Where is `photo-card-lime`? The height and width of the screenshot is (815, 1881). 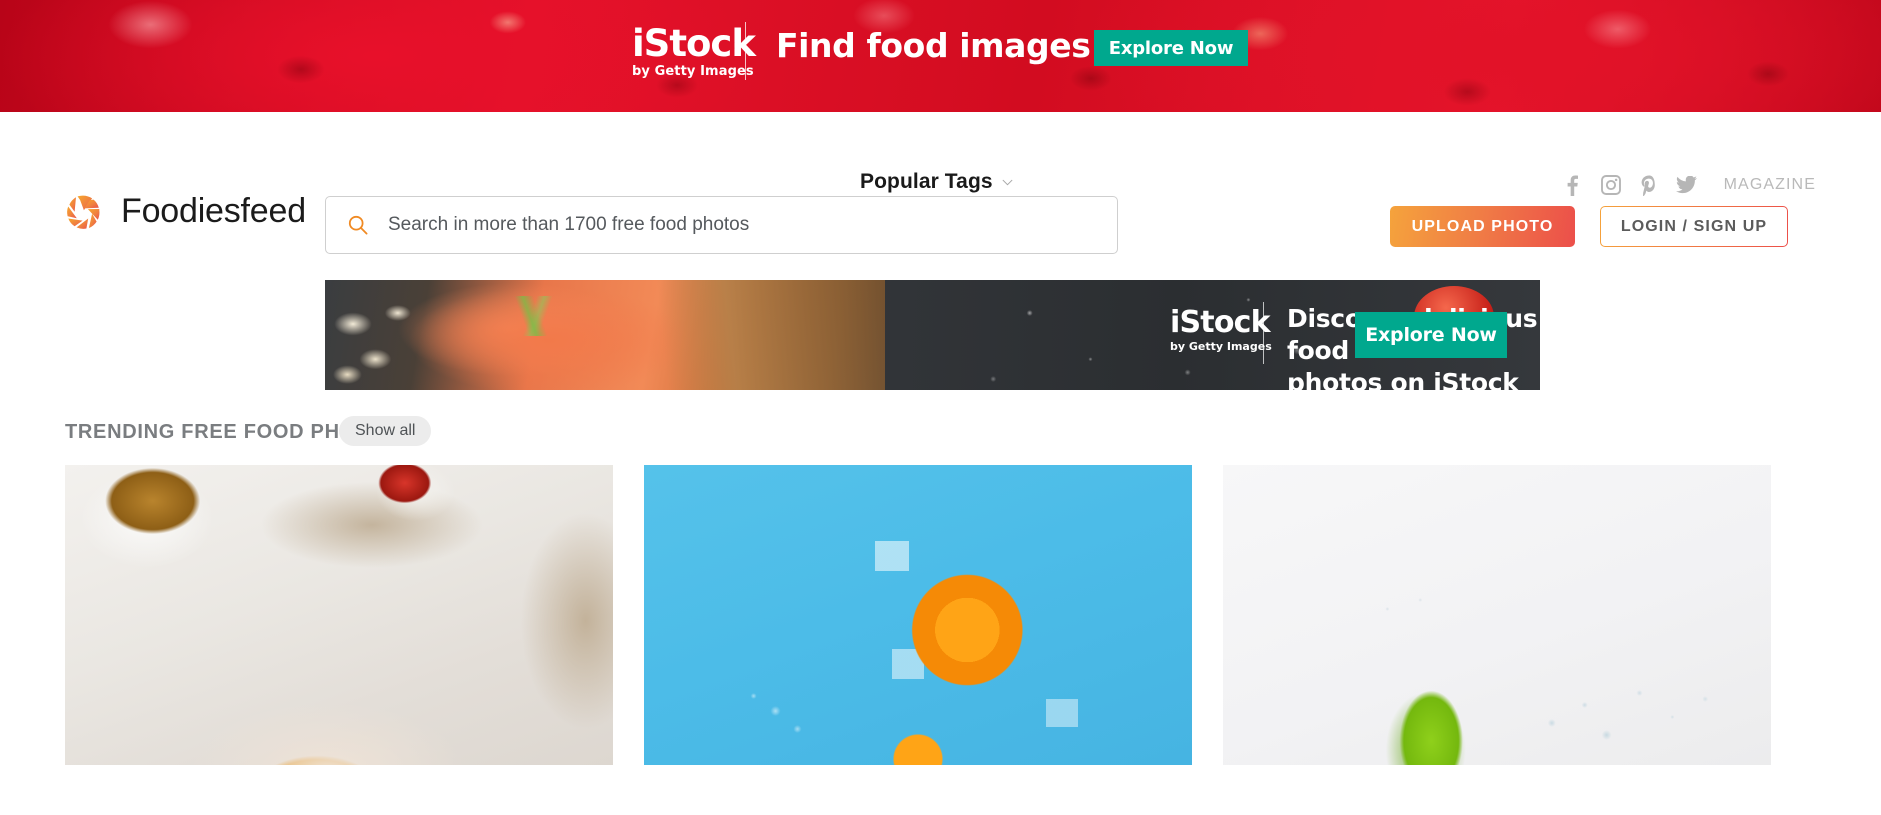
photo-card-lime is located at coordinates (1497, 615).